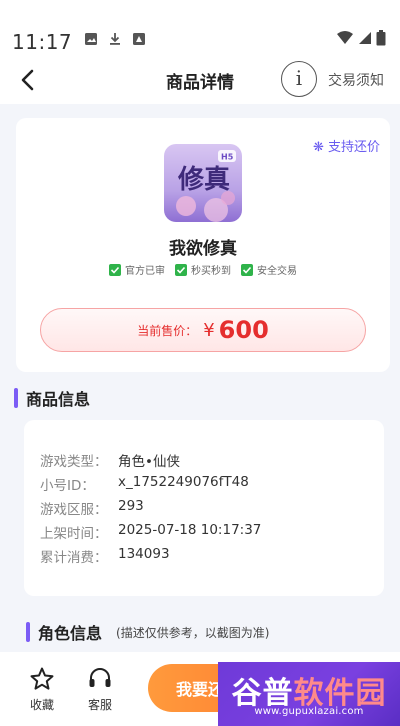 The height and width of the screenshot is (726, 400). What do you see at coordinates (58, 399) in the screenshot?
I see `section-title: 商品信息` at bounding box center [58, 399].